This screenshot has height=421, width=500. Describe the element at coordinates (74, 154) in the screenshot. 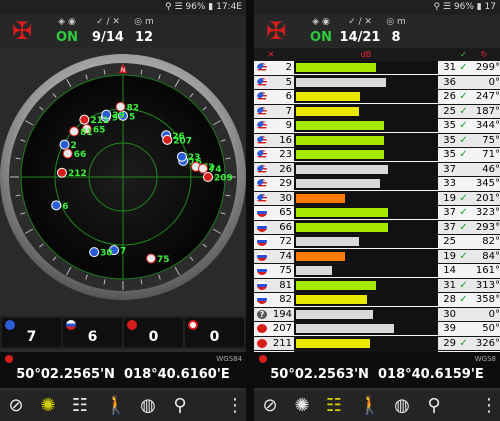

I see `radar-satellite: 66` at that location.